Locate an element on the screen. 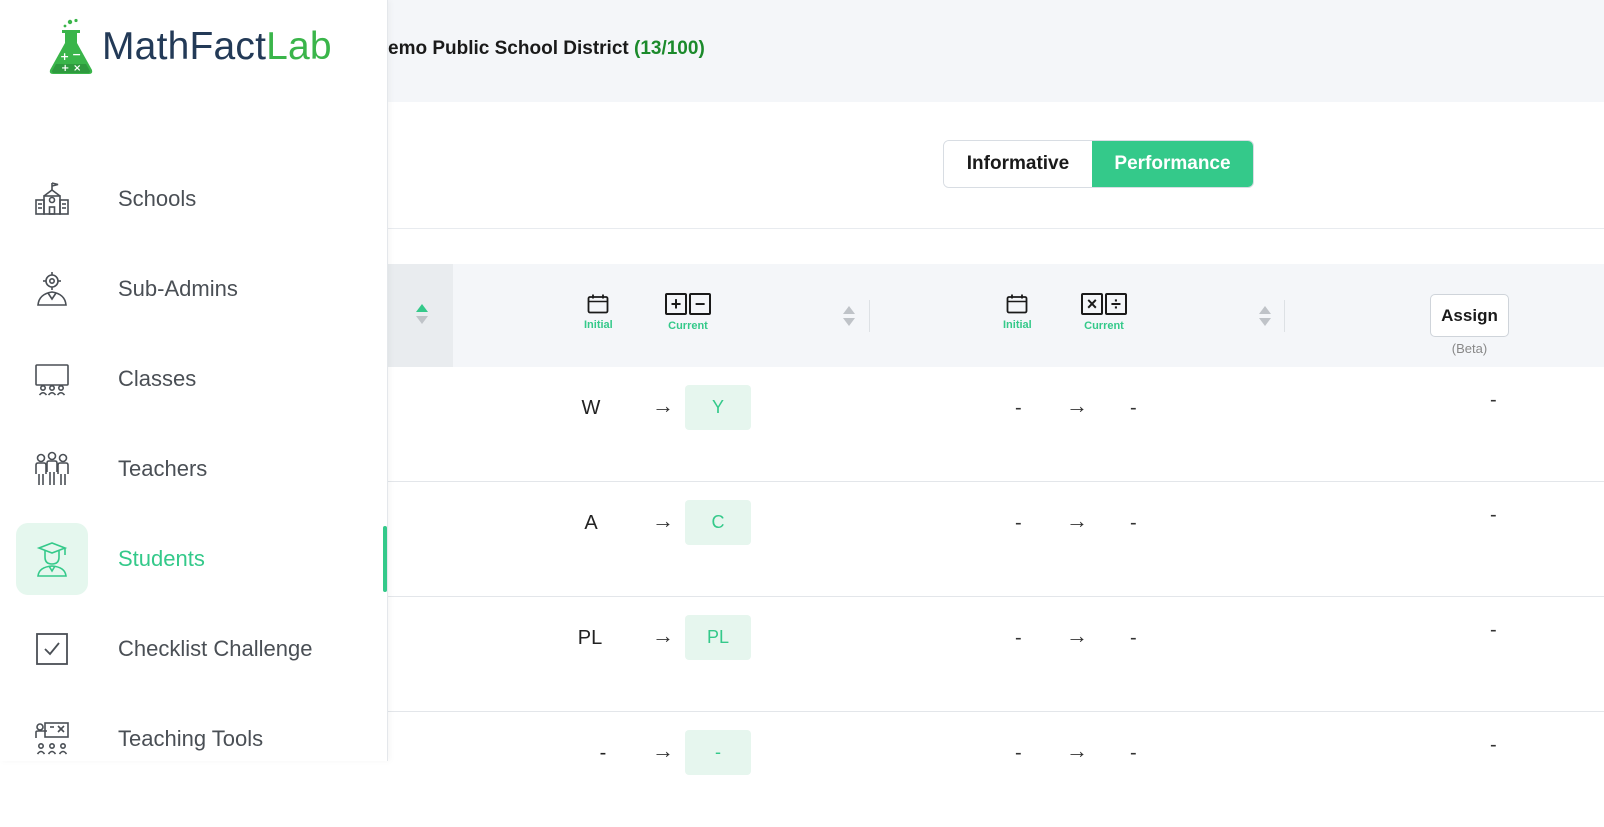  sidebar-item-schools: Schools is located at coordinates (194, 199).